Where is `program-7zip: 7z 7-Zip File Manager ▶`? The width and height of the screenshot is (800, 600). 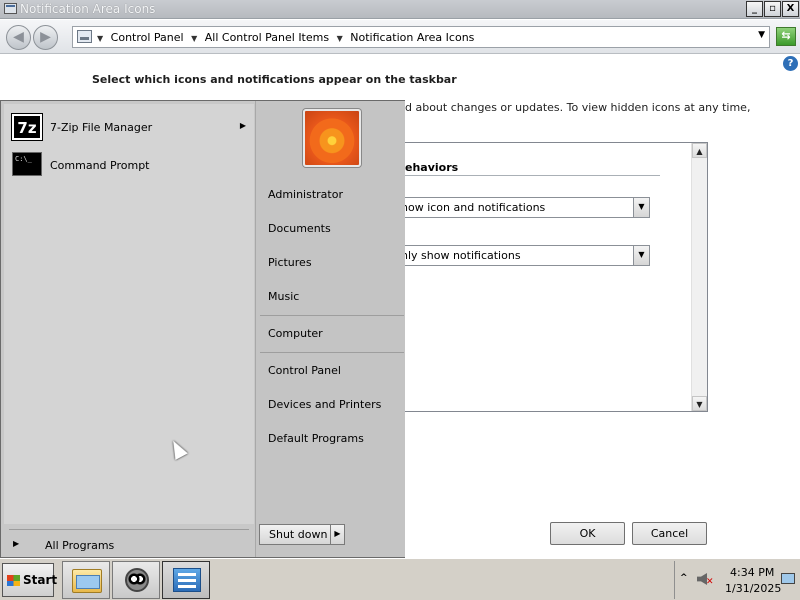
program-7zip: 7z 7-Zip File Manager ▶ is located at coordinates (131, 128).